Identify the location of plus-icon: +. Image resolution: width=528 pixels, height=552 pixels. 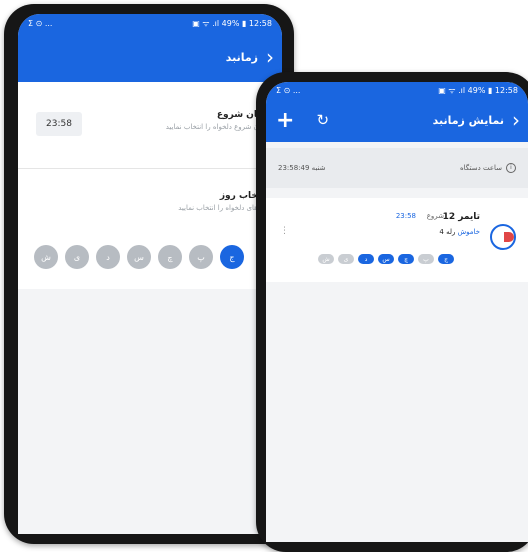
(285, 120).